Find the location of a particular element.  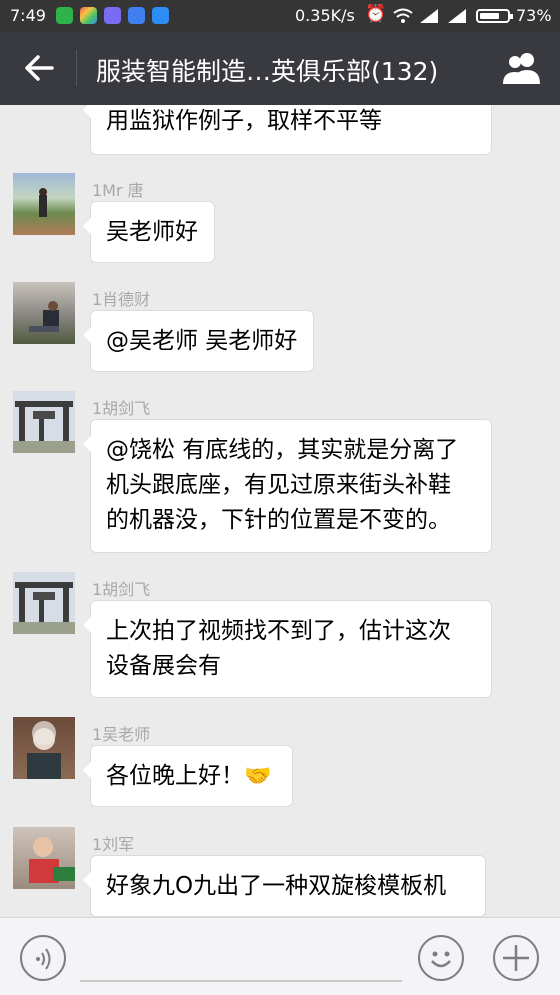

group-members-icon is located at coordinates (523, 68).